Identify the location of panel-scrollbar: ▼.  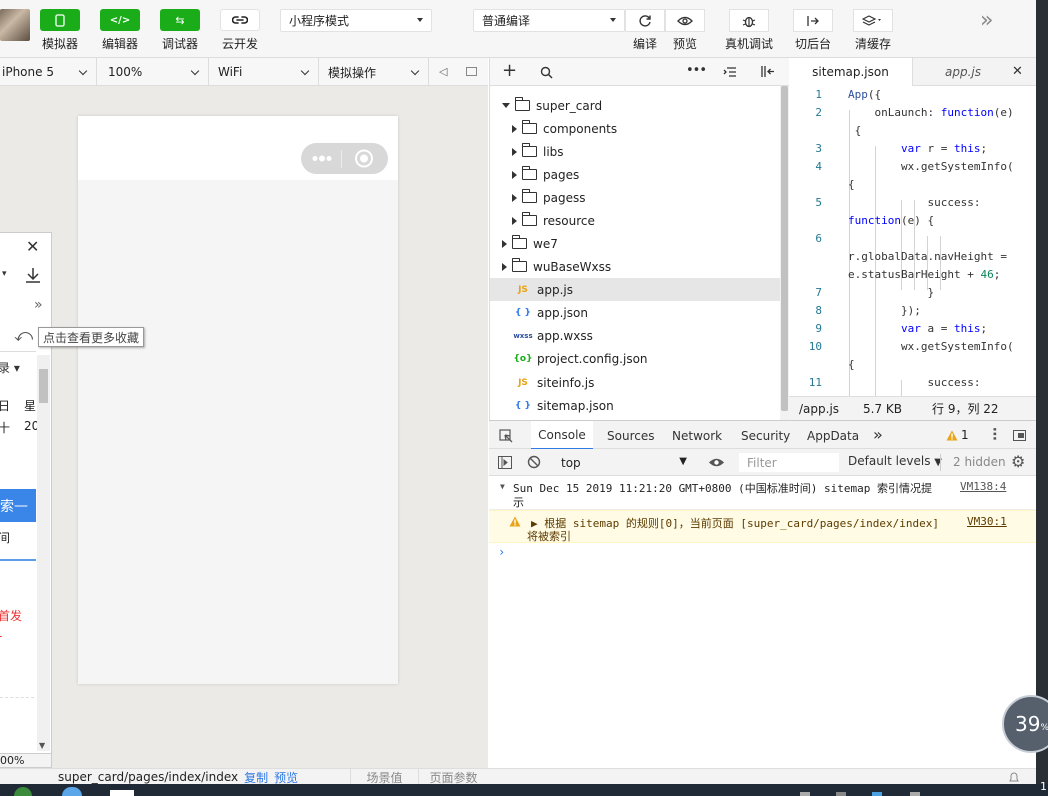
(43, 553).